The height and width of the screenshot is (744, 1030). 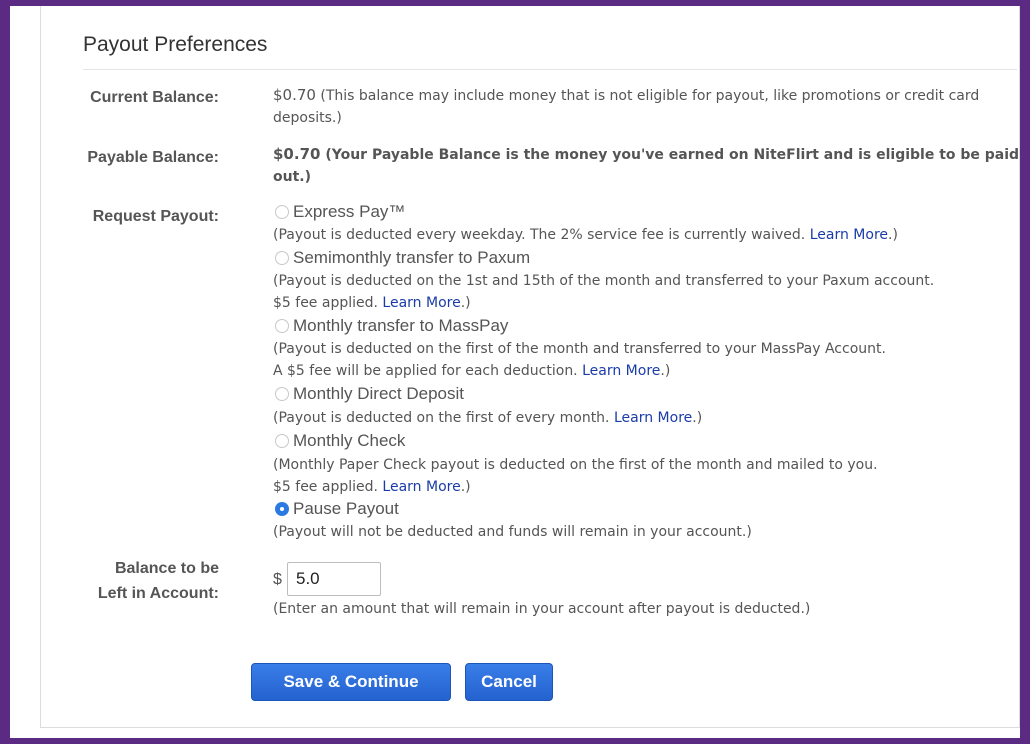 What do you see at coordinates (351, 682) in the screenshot?
I see `save-continue-button: Save & Continue` at bounding box center [351, 682].